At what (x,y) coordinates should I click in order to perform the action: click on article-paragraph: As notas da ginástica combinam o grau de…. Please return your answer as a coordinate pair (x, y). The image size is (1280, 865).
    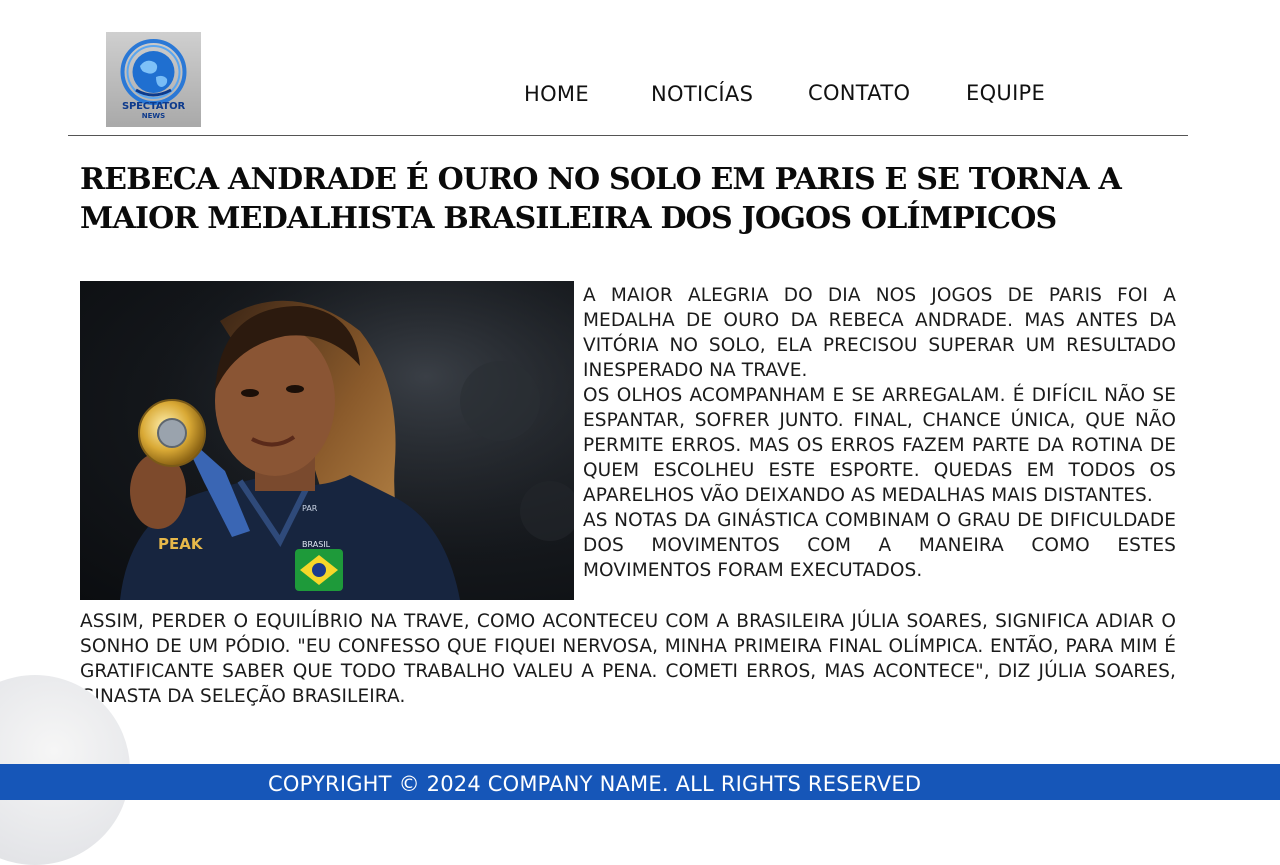
    Looking at the image, I should click on (879, 545).